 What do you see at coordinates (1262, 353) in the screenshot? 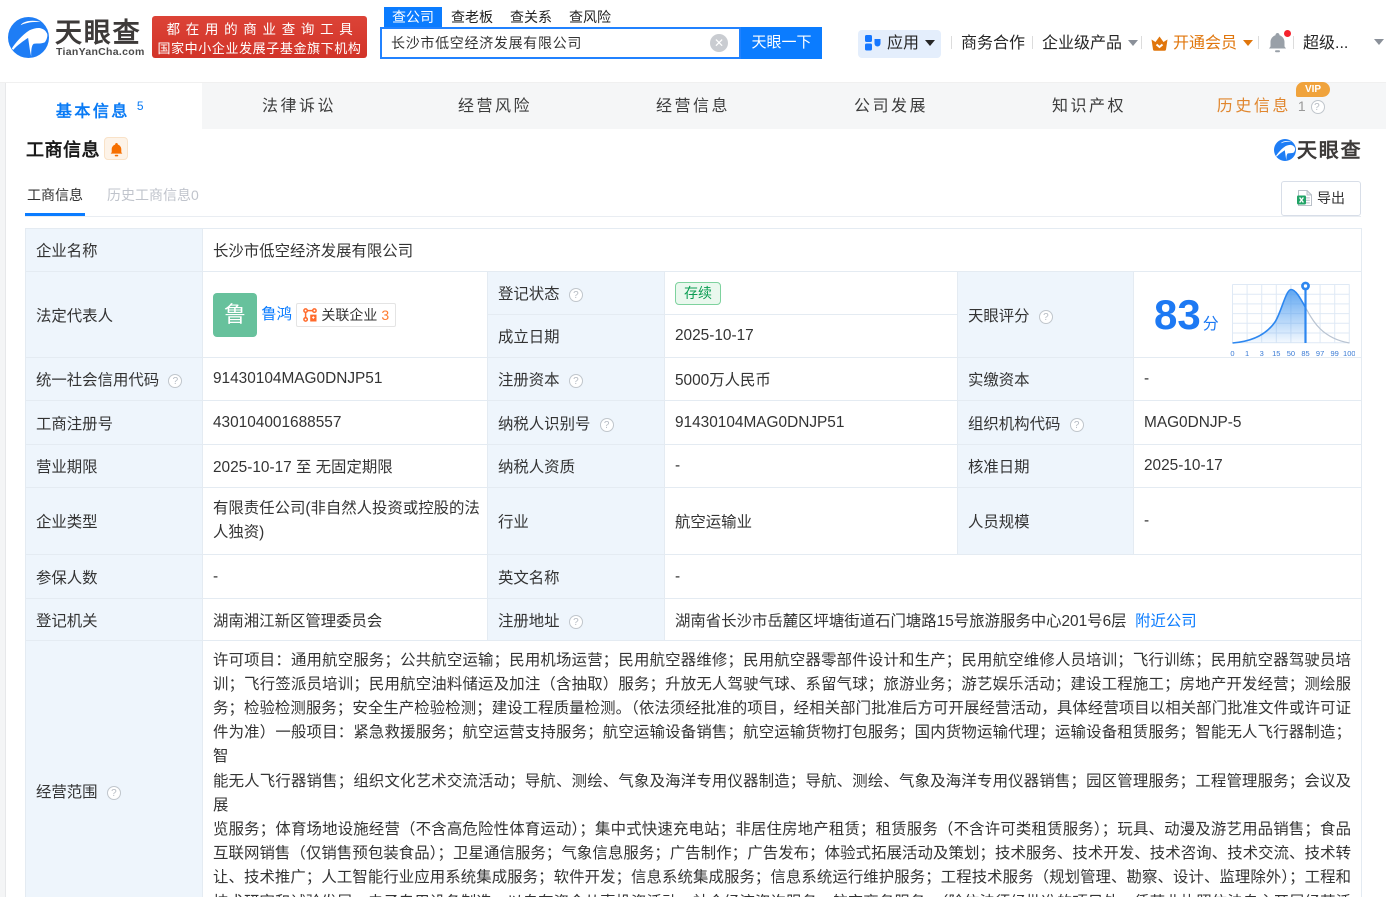
I see `svg-text: 3` at bounding box center [1262, 353].